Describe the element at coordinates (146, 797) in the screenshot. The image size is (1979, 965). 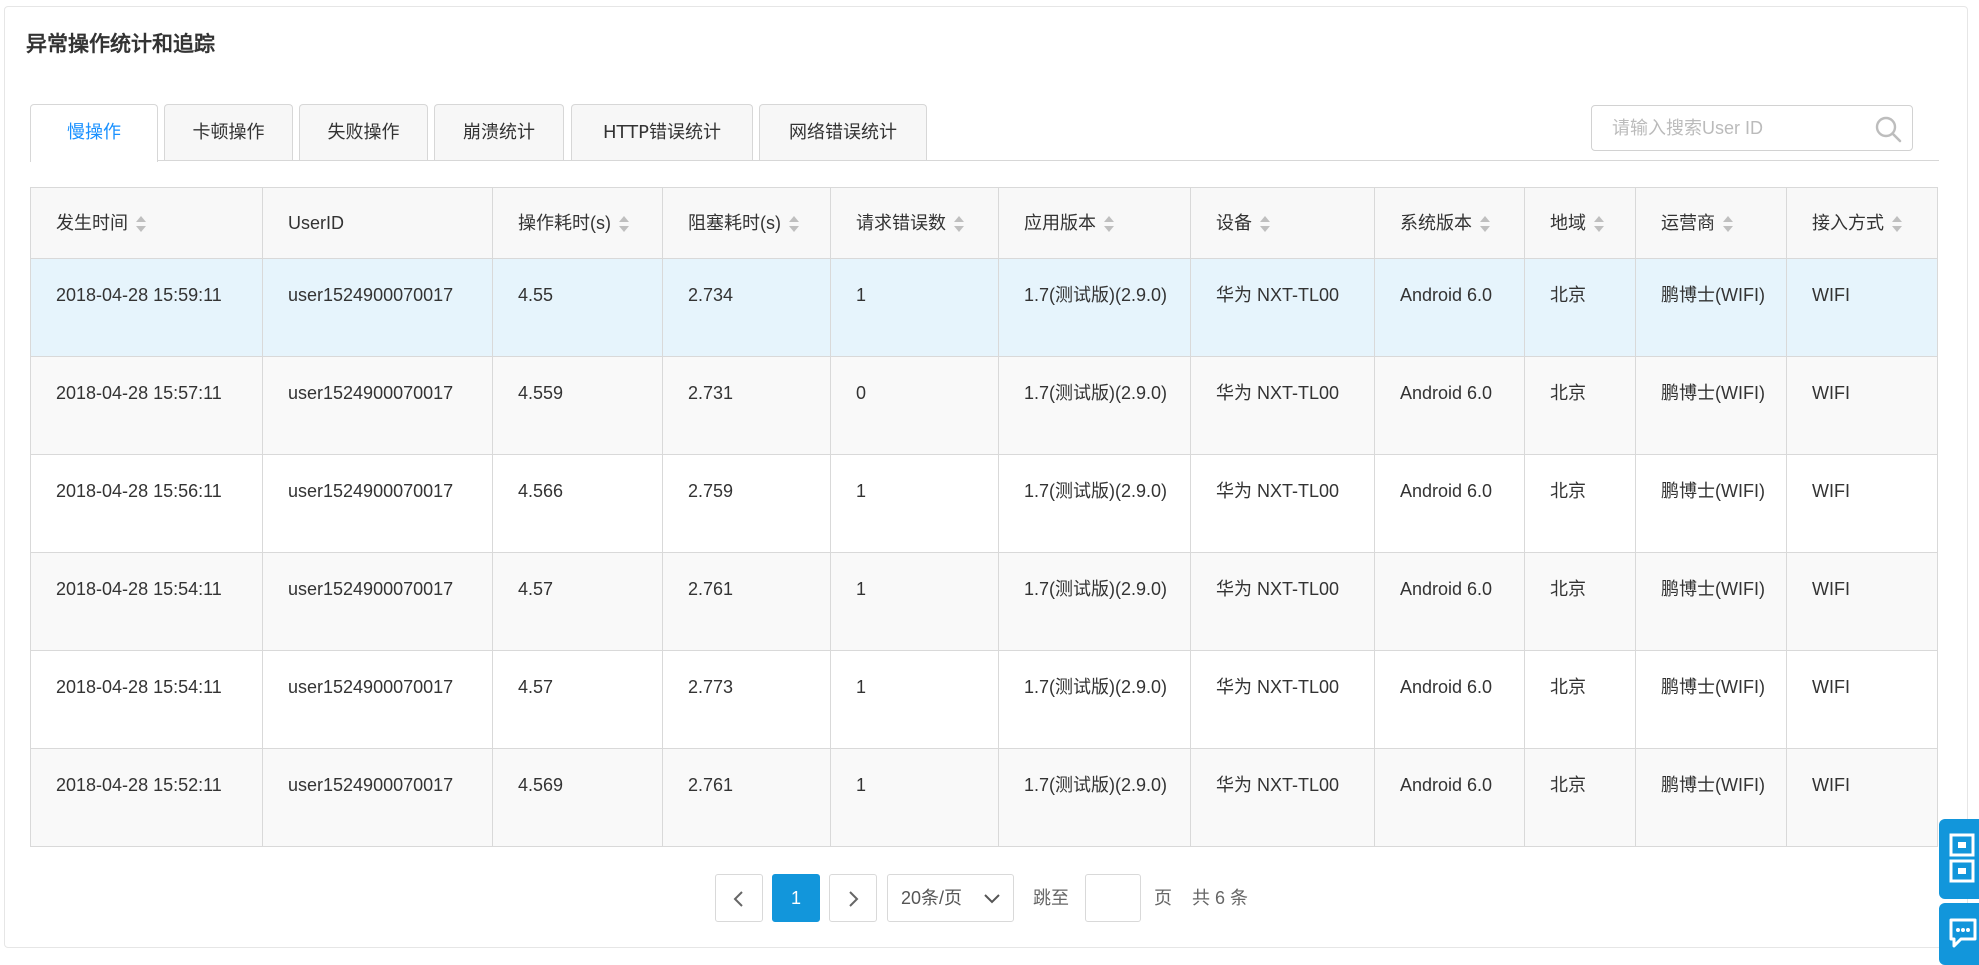
I see `cell-time: 2018-04-28 15:52:11` at that location.